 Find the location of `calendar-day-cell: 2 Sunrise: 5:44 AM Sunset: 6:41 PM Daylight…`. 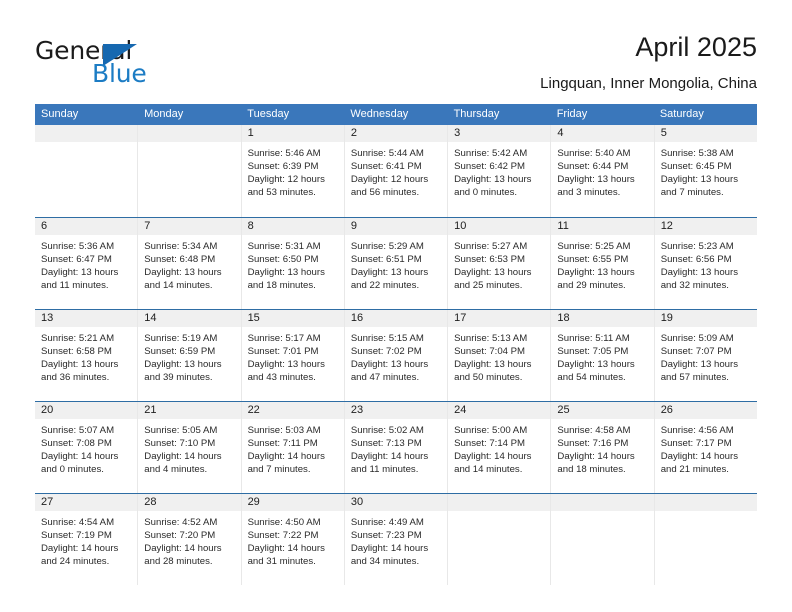

calendar-day-cell: 2 Sunrise: 5:44 AM Sunset: 6:41 PM Daylight… is located at coordinates (395, 171).